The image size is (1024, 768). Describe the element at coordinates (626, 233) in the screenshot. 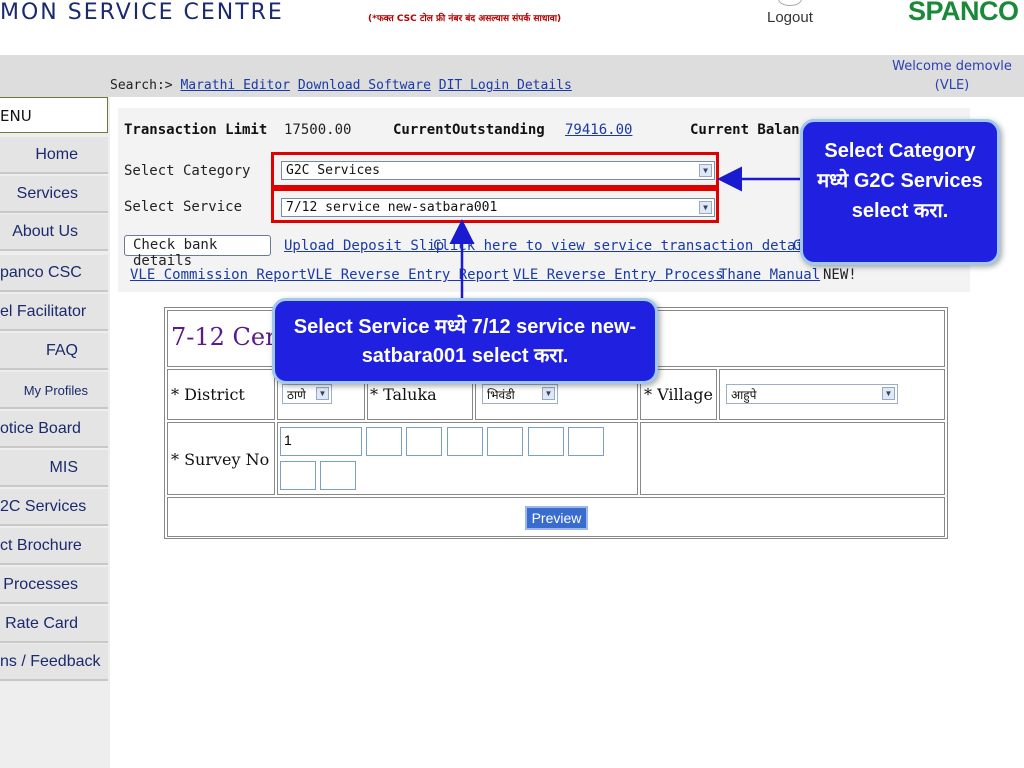

I see `callout-arrows` at that location.